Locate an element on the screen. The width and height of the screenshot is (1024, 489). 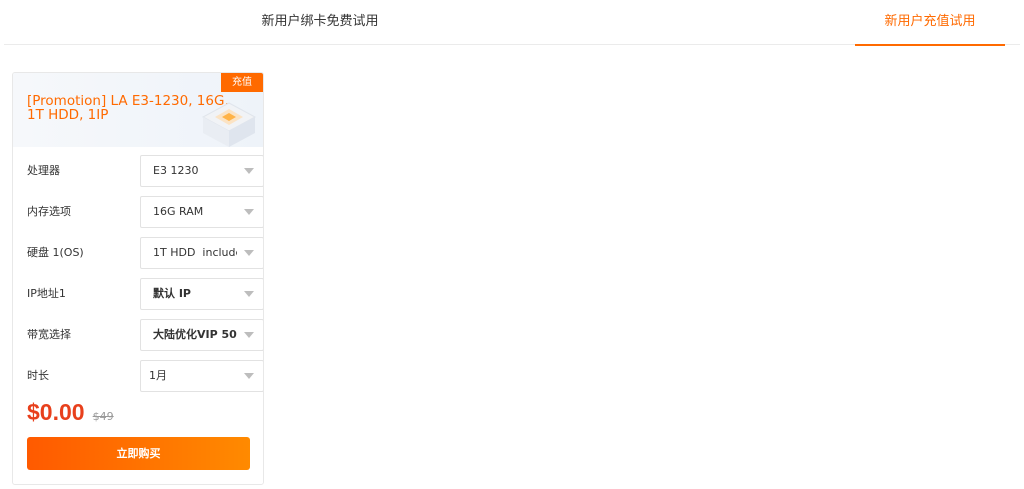
duration-select: 1月 is located at coordinates (201, 376).